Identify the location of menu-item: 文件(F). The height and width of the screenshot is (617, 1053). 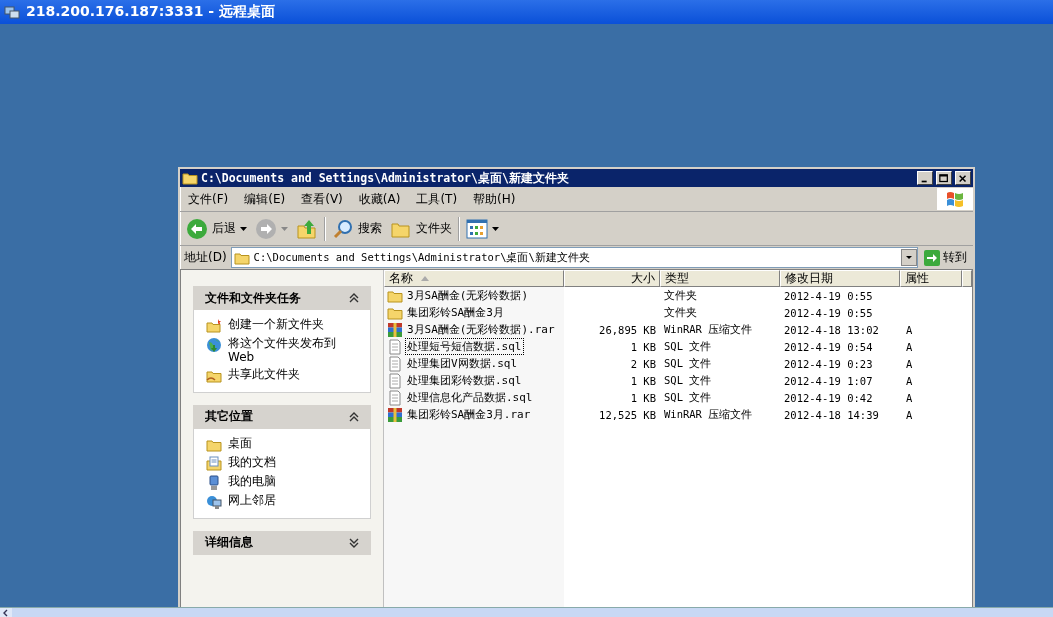
(208, 199).